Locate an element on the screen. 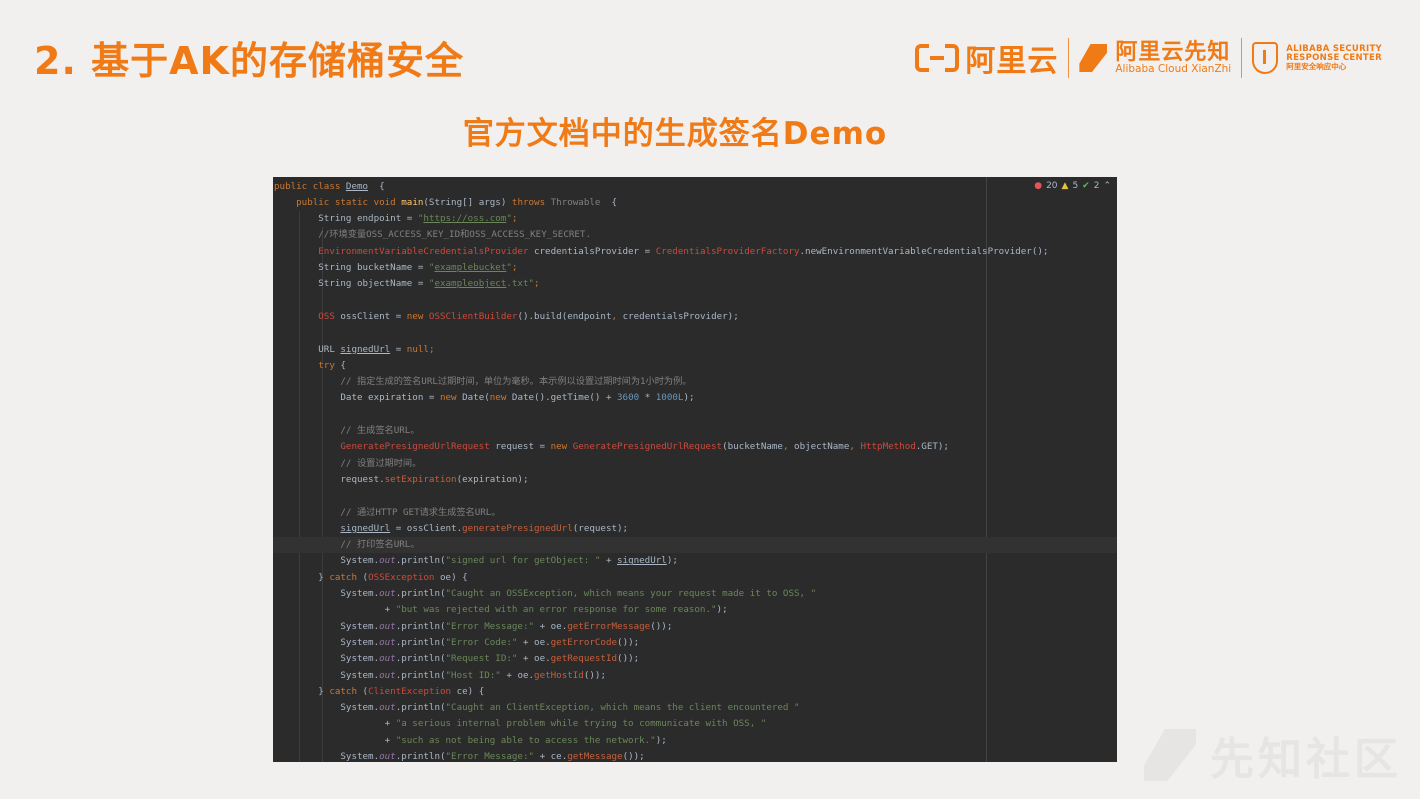 Image resolution: width=1420 pixels, height=799 pixels. asrc-logo-line3: 阿里安全响应中心 is located at coordinates (1316, 67).